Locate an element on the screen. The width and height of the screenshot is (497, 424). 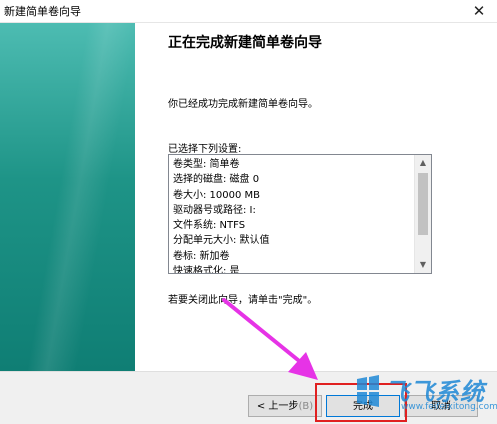
settings-line: 选择的磁盘: 磁盘 0 is located at coordinates (216, 180).